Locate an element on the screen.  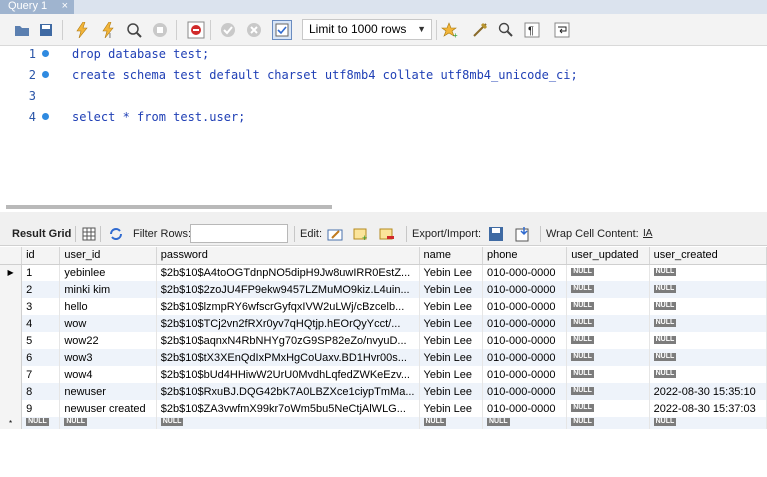
table-cell: newuser created is located at coordinates (108, 408).